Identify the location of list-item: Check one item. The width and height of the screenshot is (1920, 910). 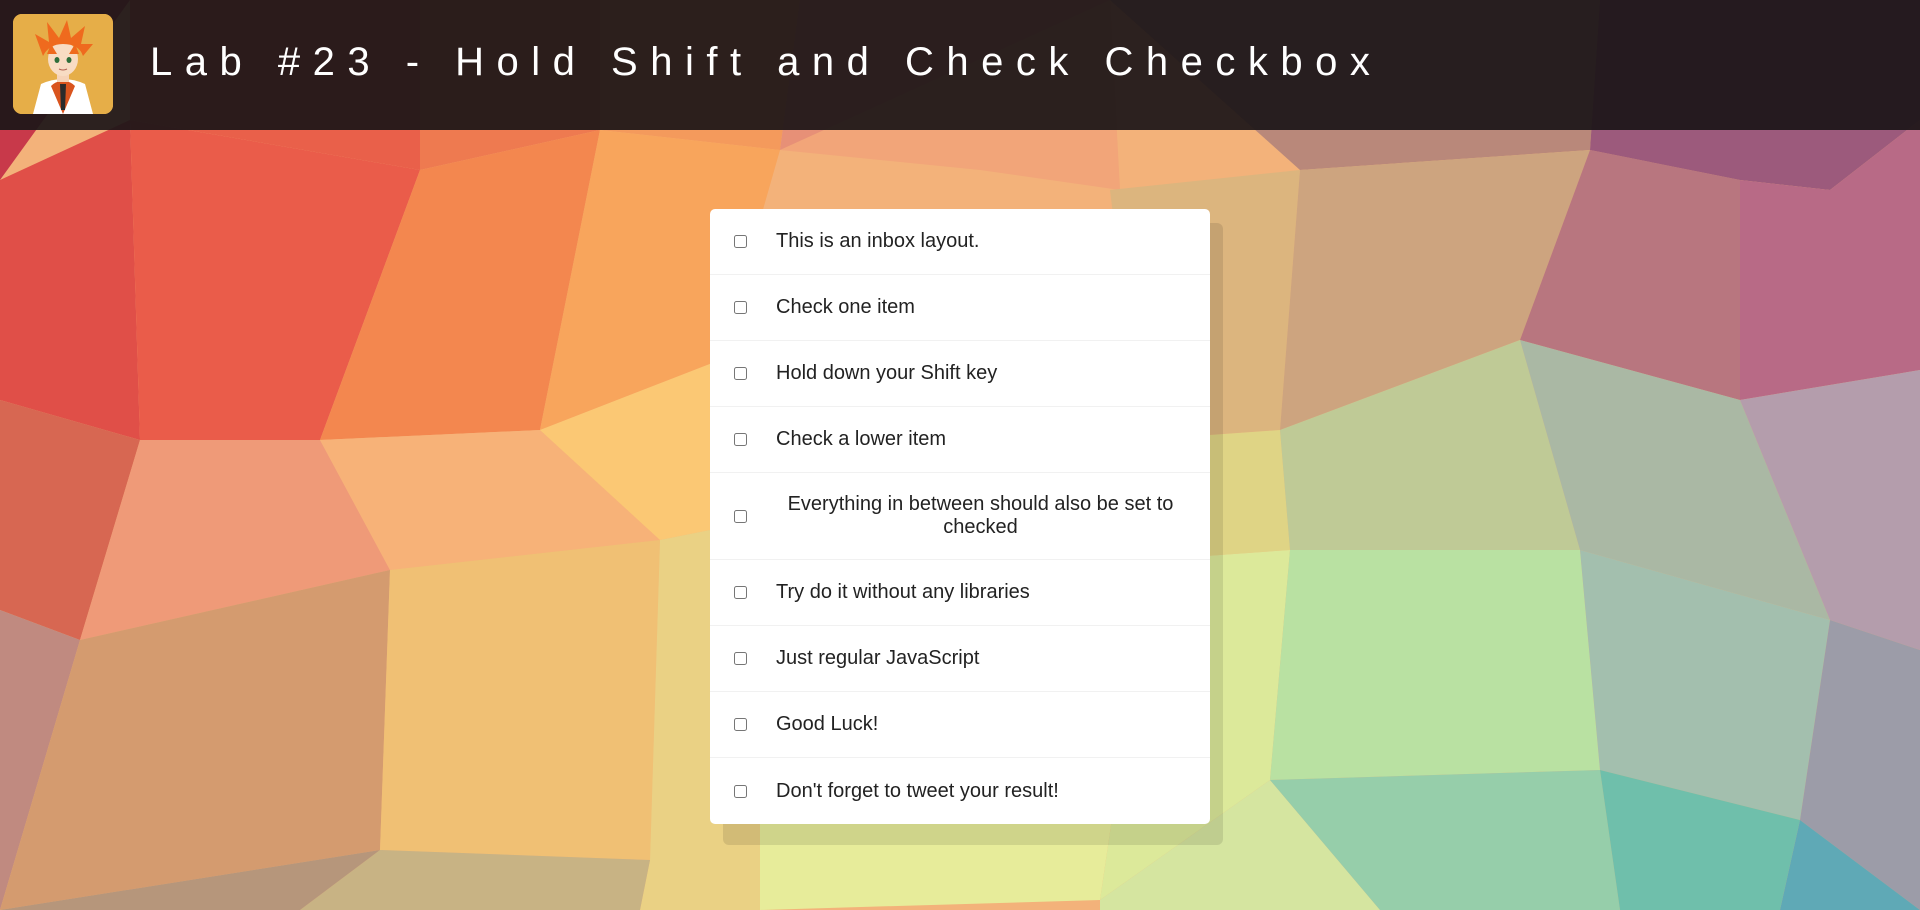
(960, 308).